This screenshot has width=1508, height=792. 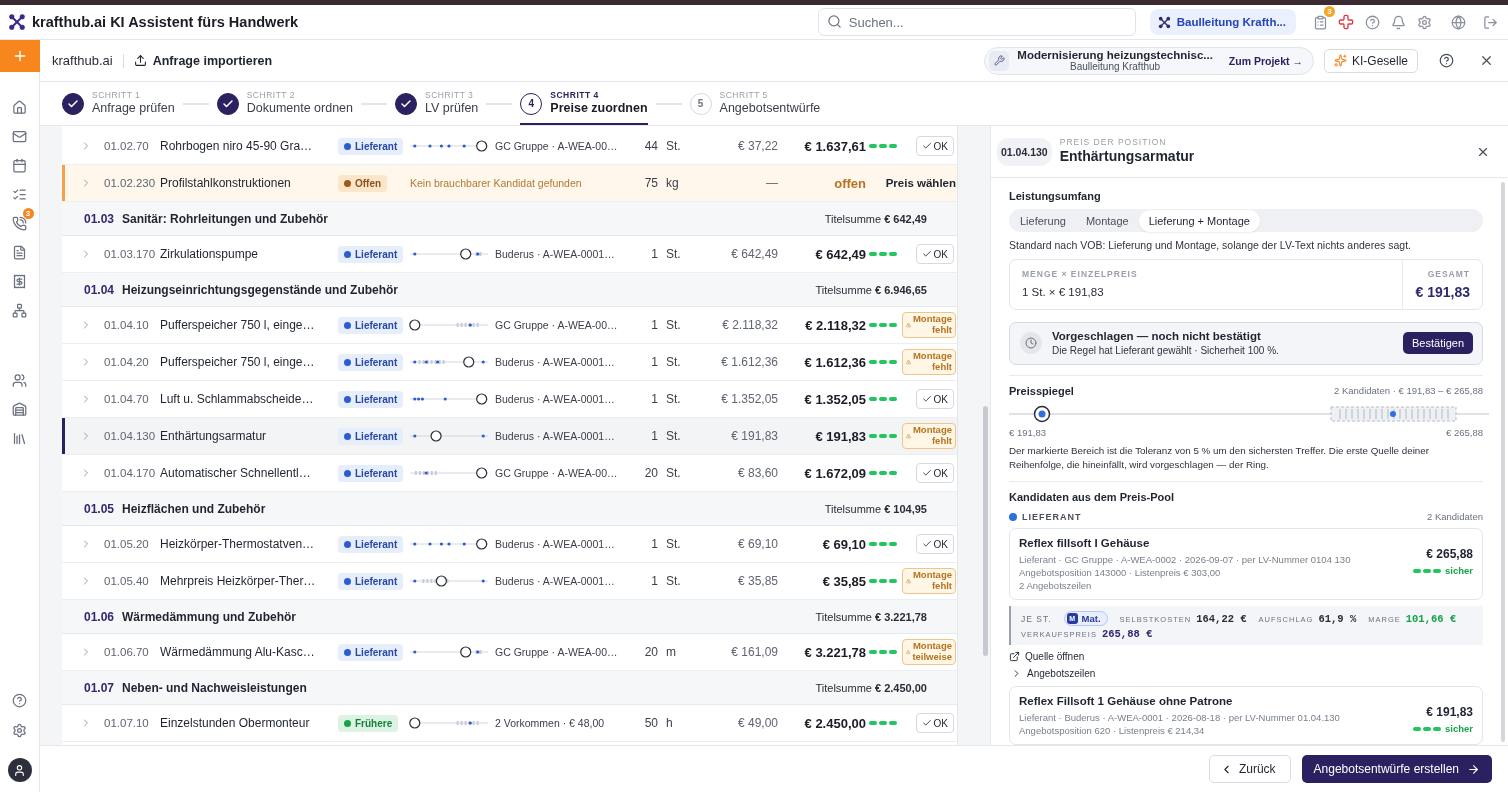 What do you see at coordinates (1265, 60) in the screenshot?
I see `project-link: Zum Projekt →` at bounding box center [1265, 60].